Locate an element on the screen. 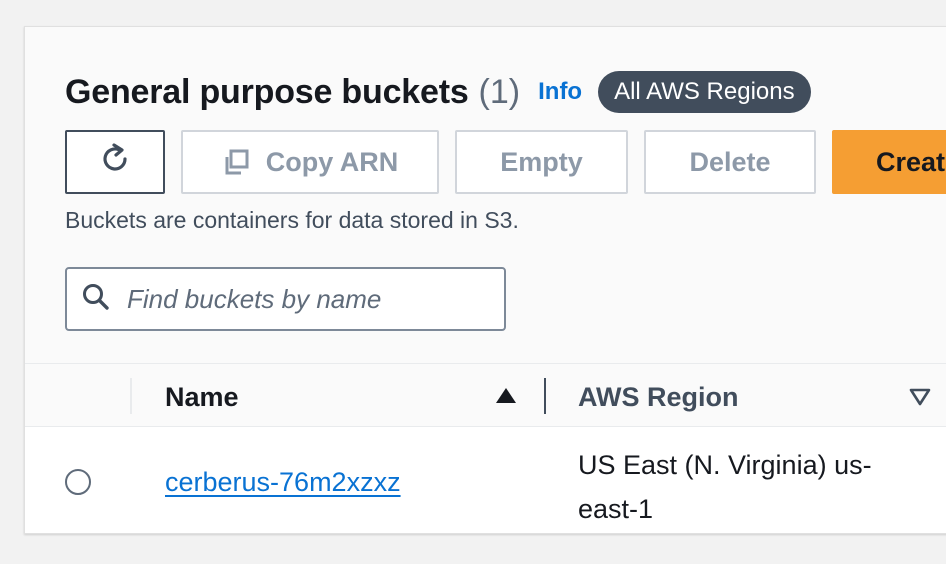 The width and height of the screenshot is (946, 564). search-input is located at coordinates (307, 299).